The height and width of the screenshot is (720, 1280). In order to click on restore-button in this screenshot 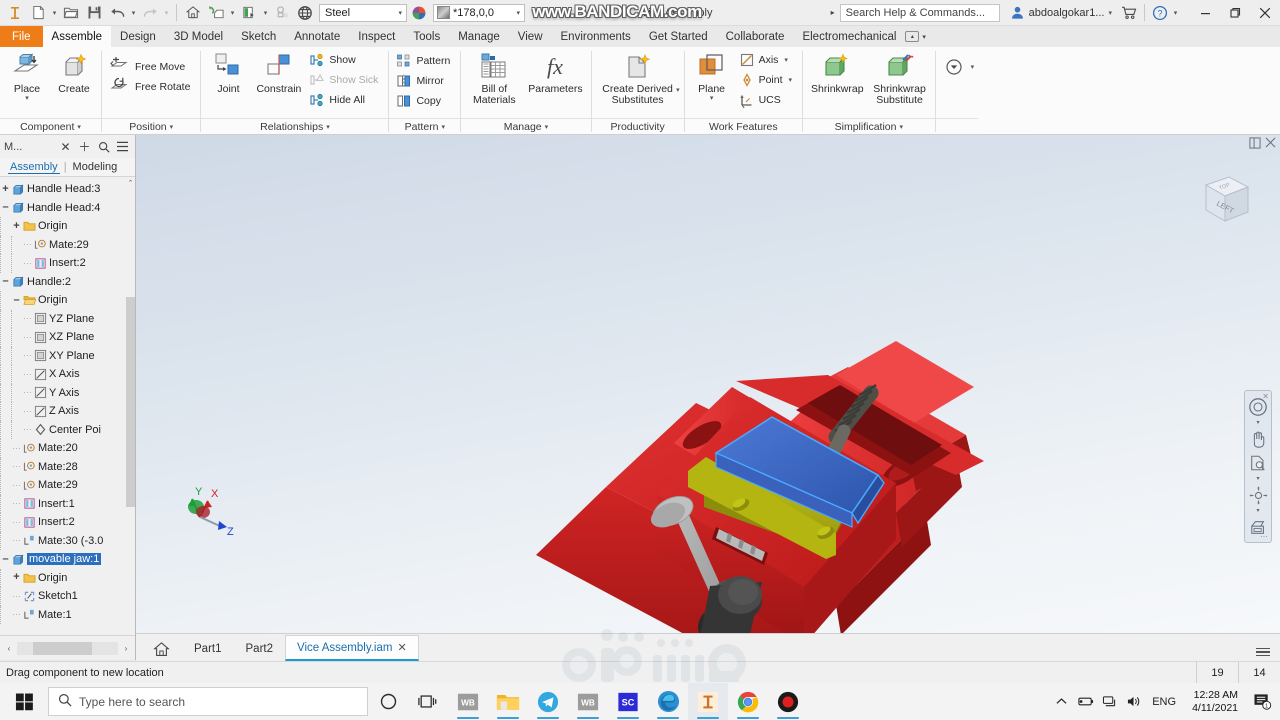, I will do `click(1235, 13)`.